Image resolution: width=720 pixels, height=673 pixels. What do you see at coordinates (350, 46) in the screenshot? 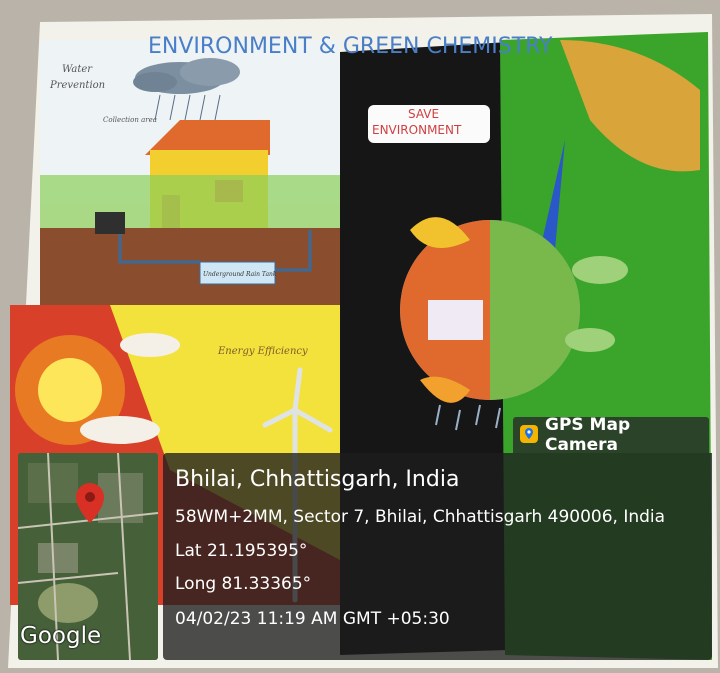
I see `poster-title: ENVIRONMENT & GREEN CHEMISTRY` at bounding box center [350, 46].